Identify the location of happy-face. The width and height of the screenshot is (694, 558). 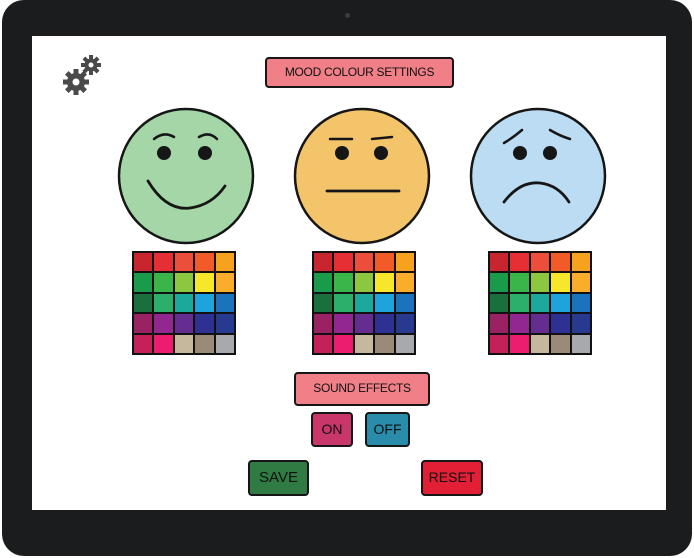
(186, 176).